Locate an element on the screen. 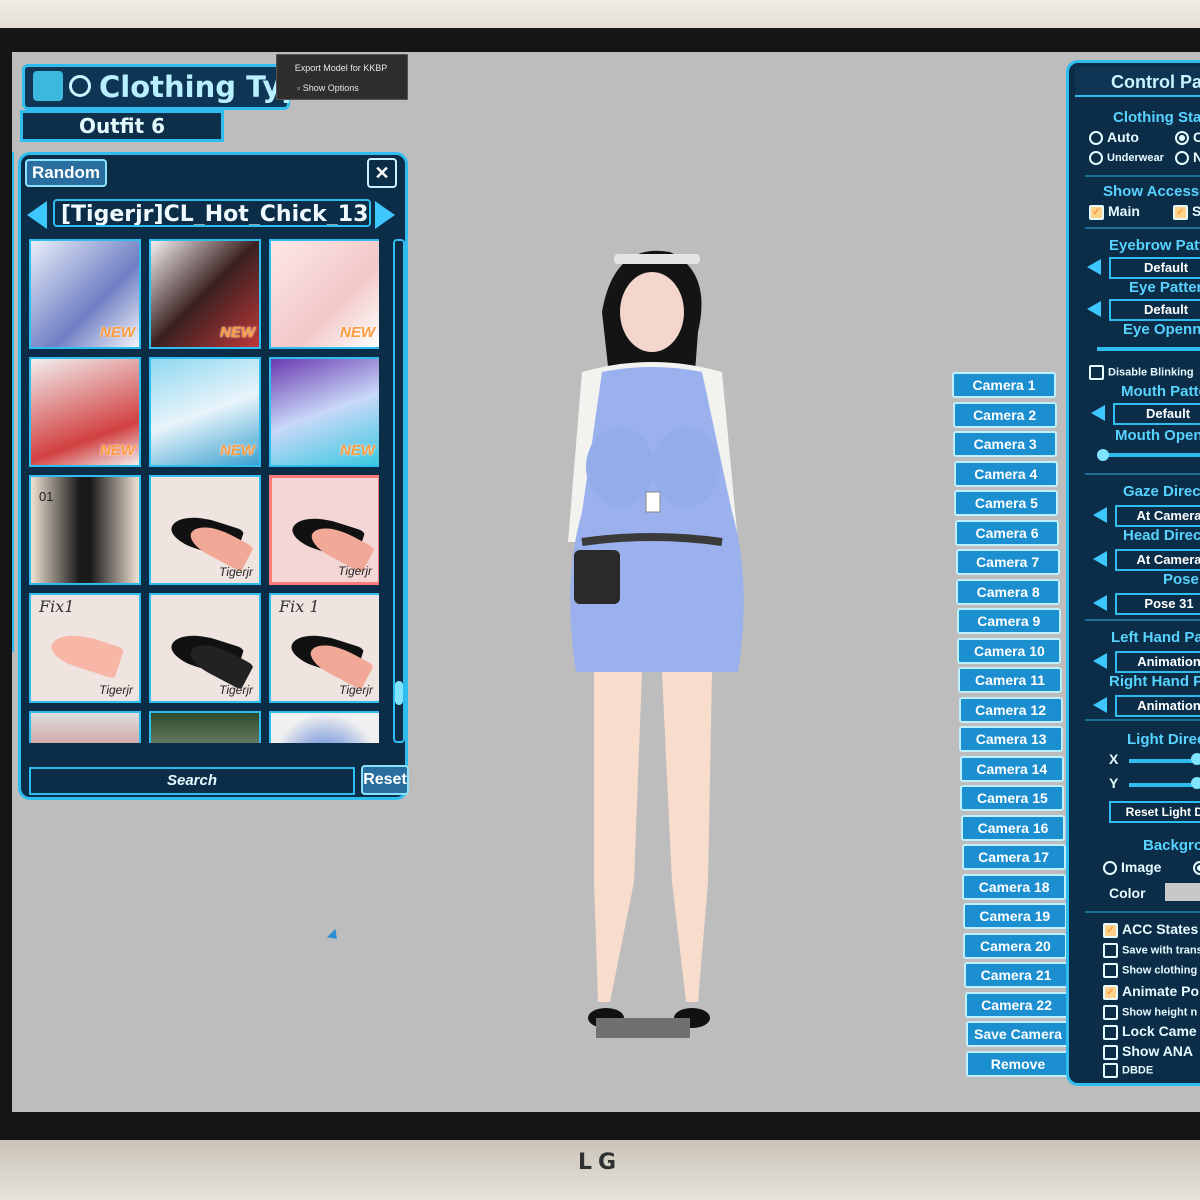 The height and width of the screenshot is (1200, 1200). pose-select: Pose 31 is located at coordinates (1157, 604).